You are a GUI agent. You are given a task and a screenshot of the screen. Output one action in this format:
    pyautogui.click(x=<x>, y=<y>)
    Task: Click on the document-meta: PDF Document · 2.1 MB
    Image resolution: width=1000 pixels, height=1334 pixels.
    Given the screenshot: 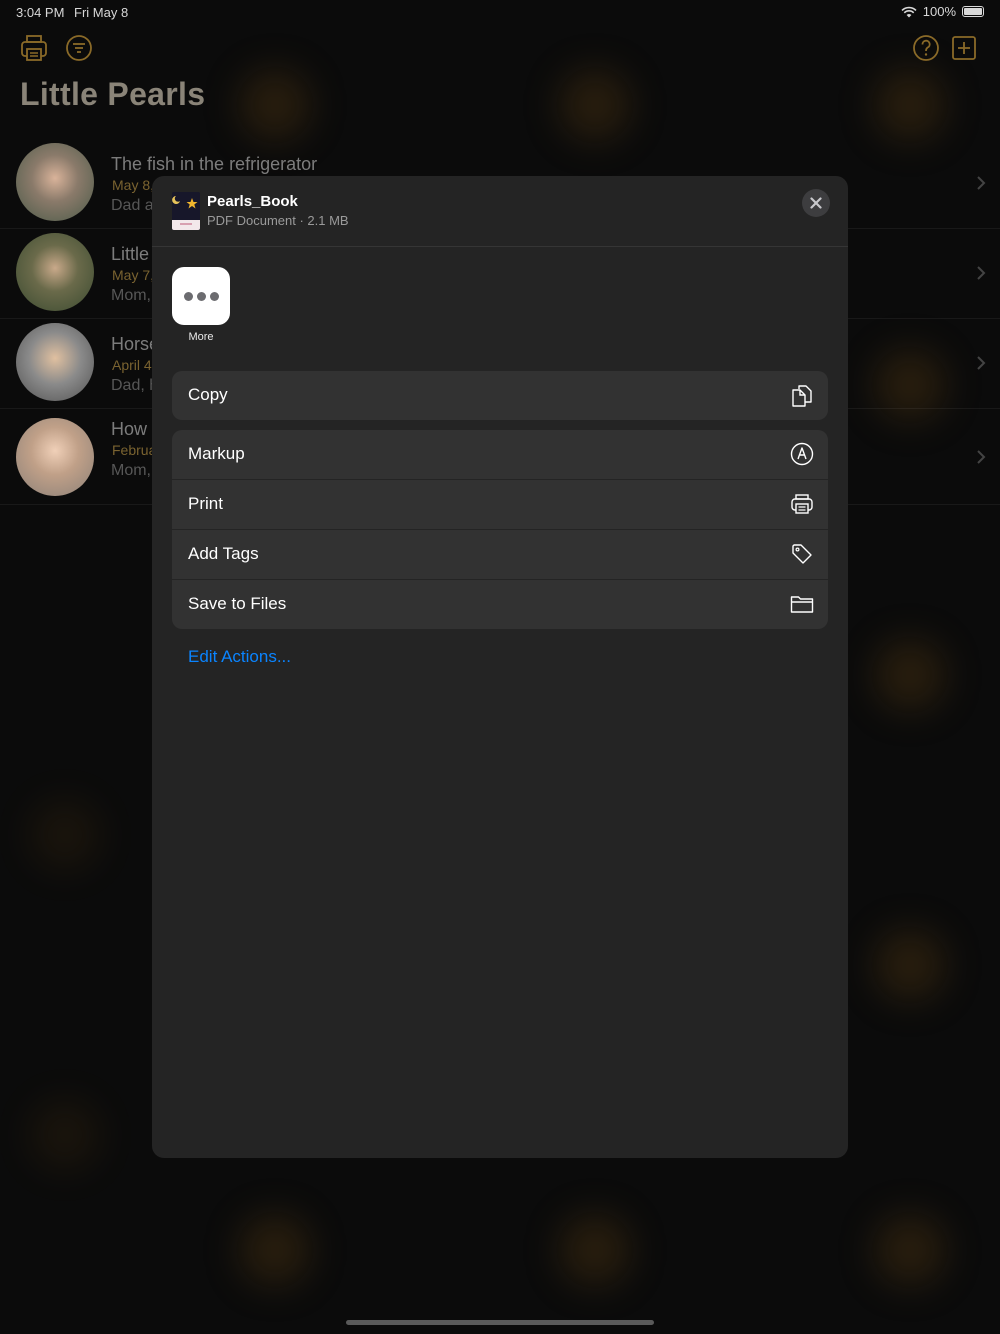 What is the action you would take?
    pyautogui.click(x=278, y=220)
    